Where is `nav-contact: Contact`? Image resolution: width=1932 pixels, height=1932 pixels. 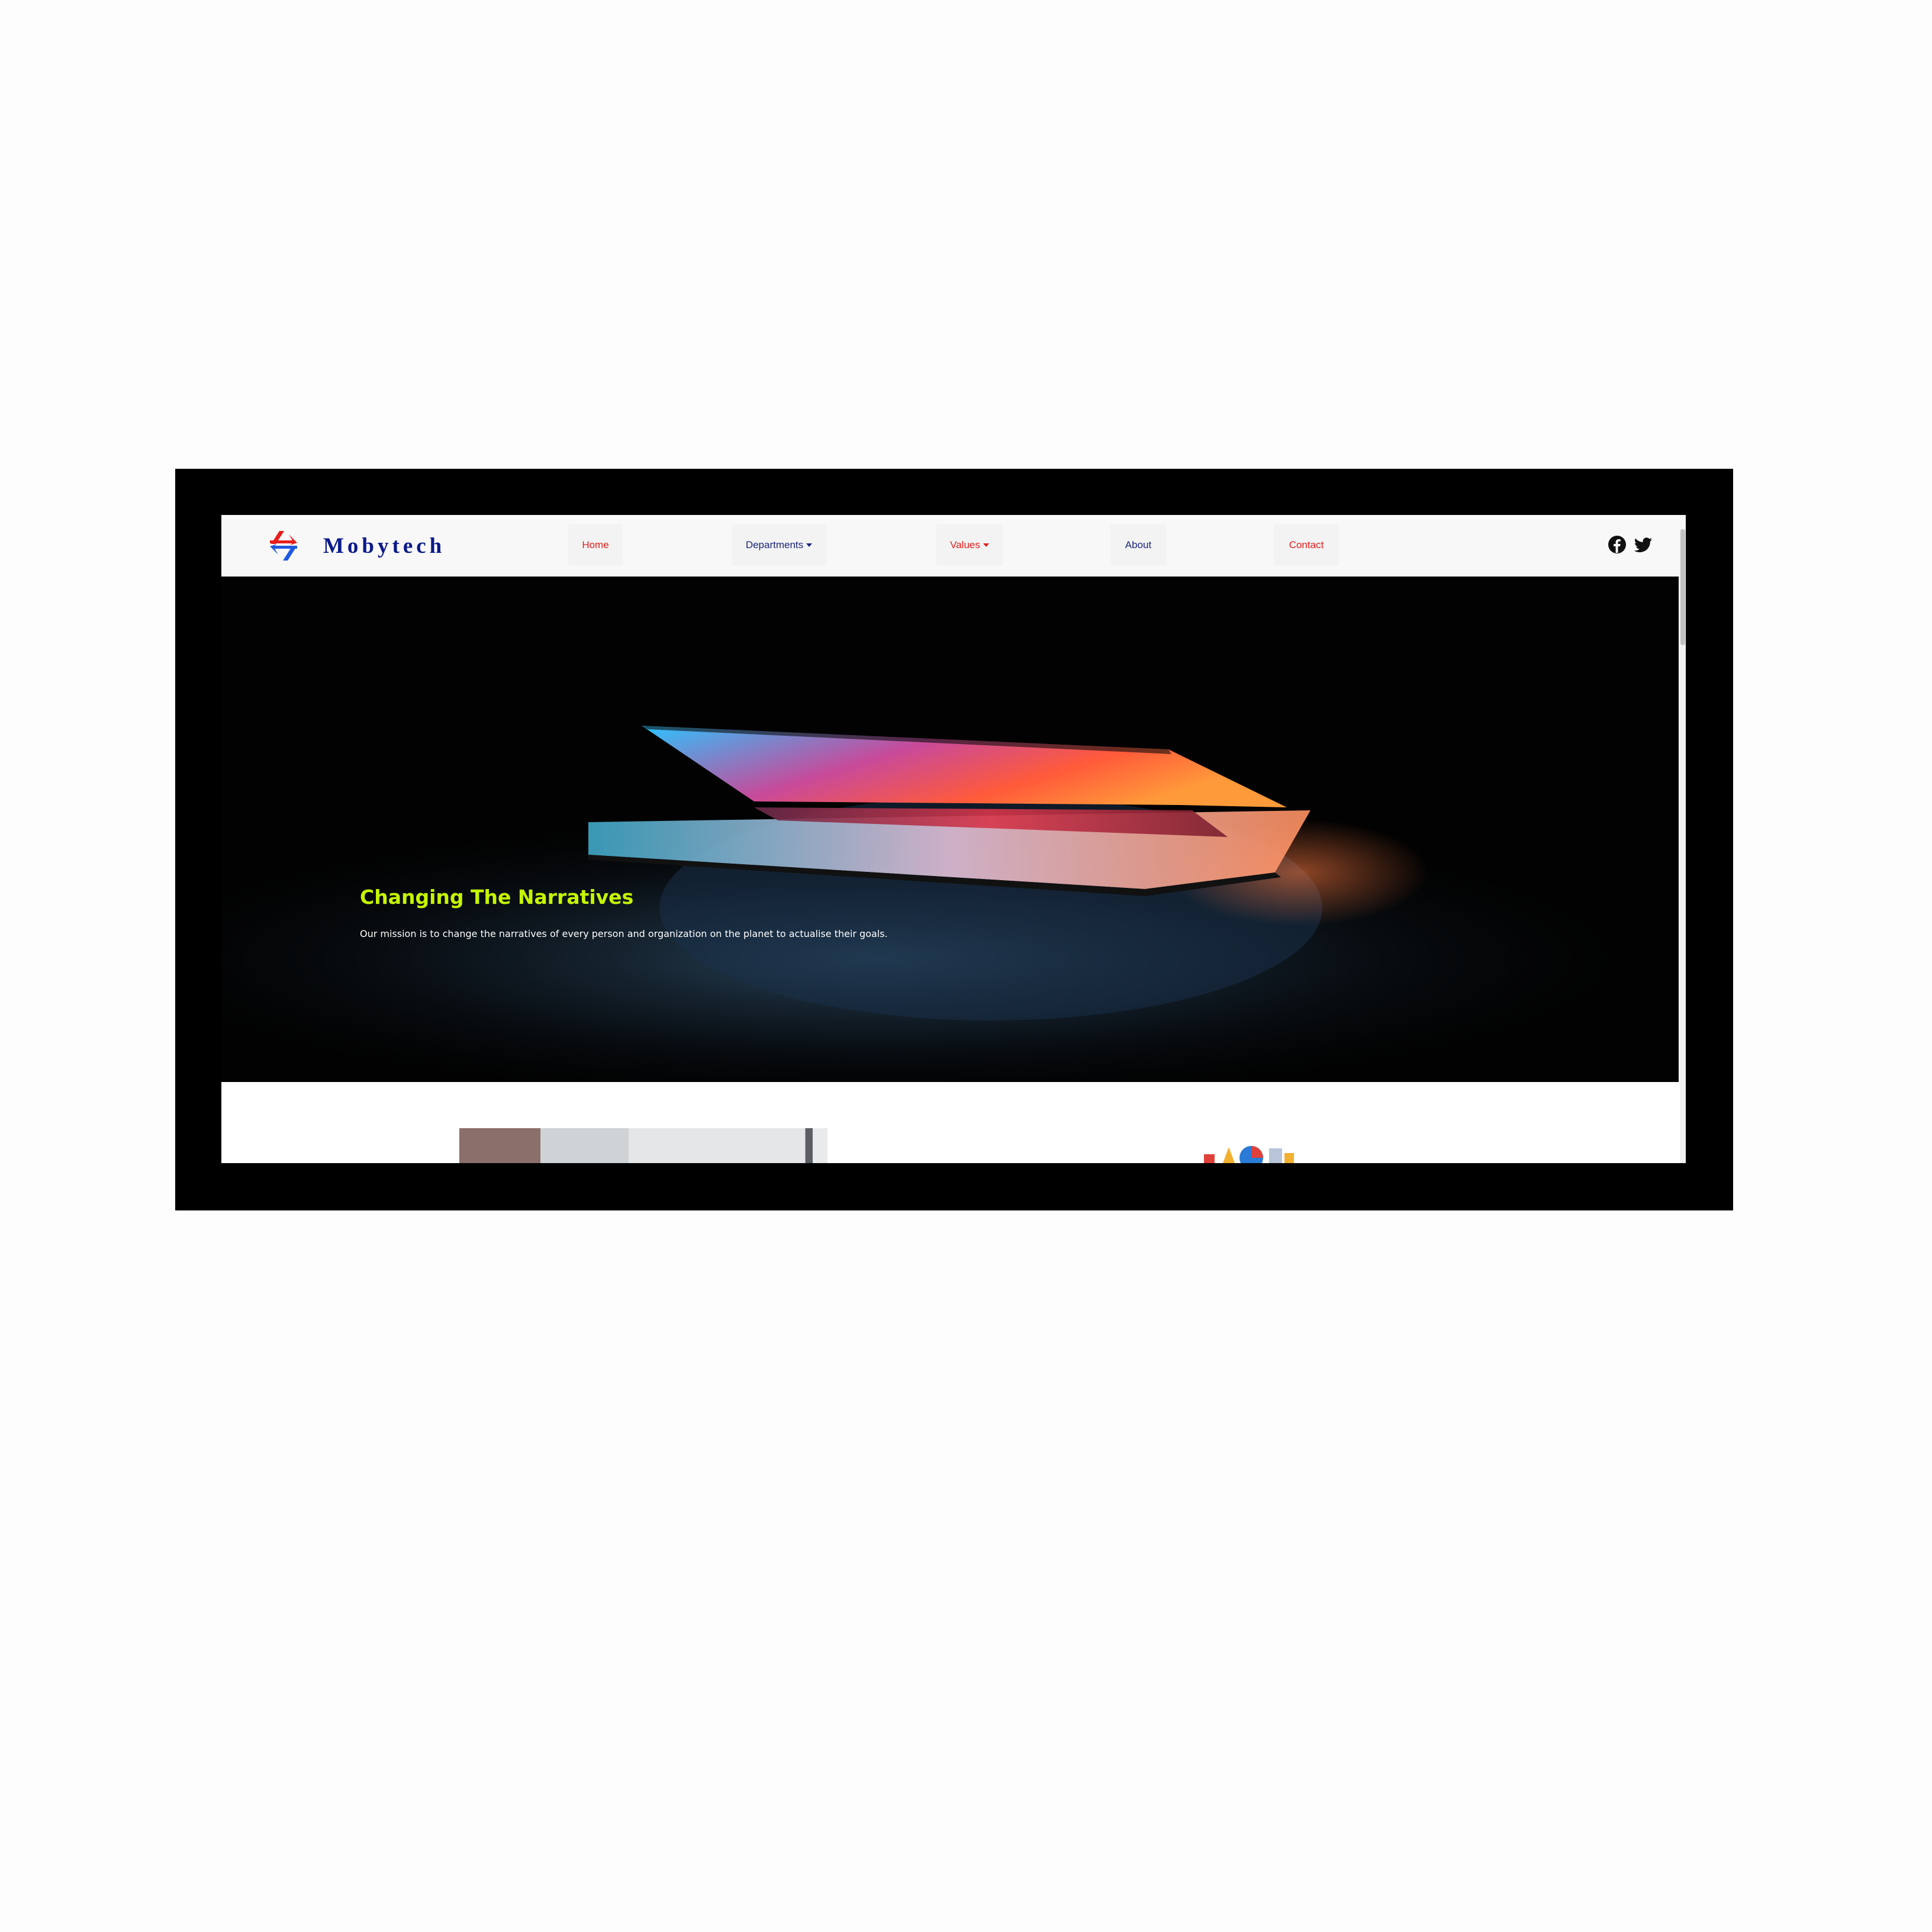 nav-contact: Contact is located at coordinates (1306, 545).